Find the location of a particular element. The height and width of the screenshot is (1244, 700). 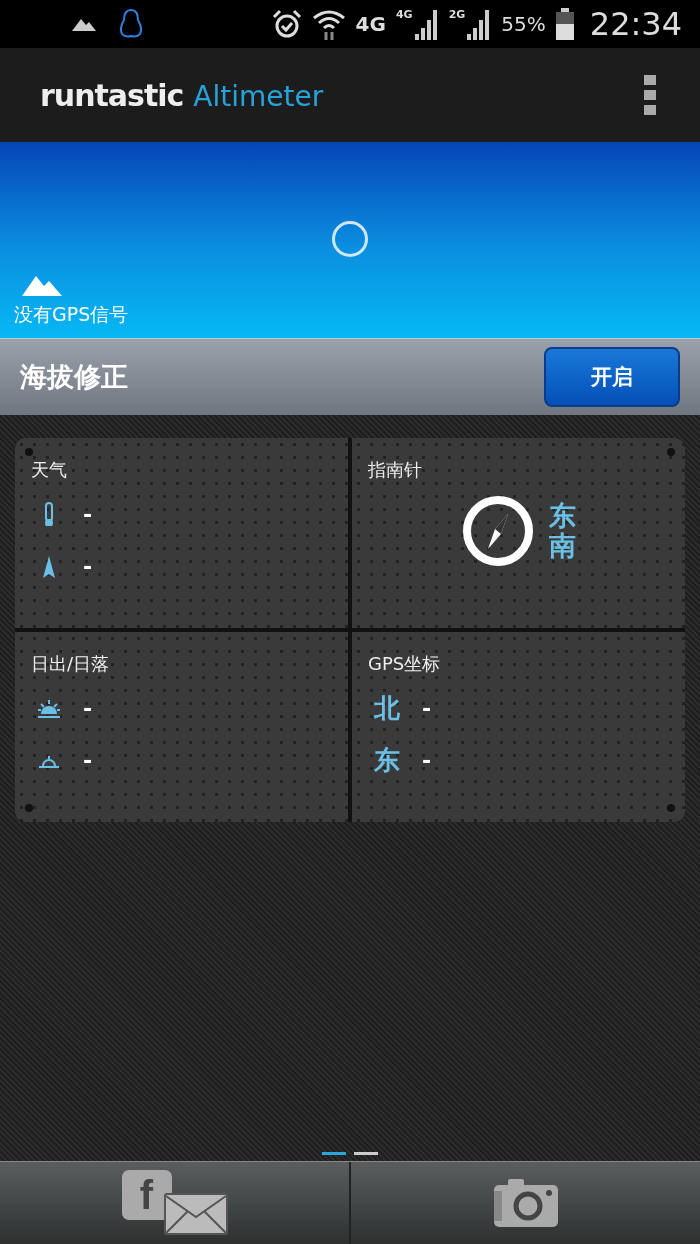

penguin-icon is located at coordinates (131, 24).